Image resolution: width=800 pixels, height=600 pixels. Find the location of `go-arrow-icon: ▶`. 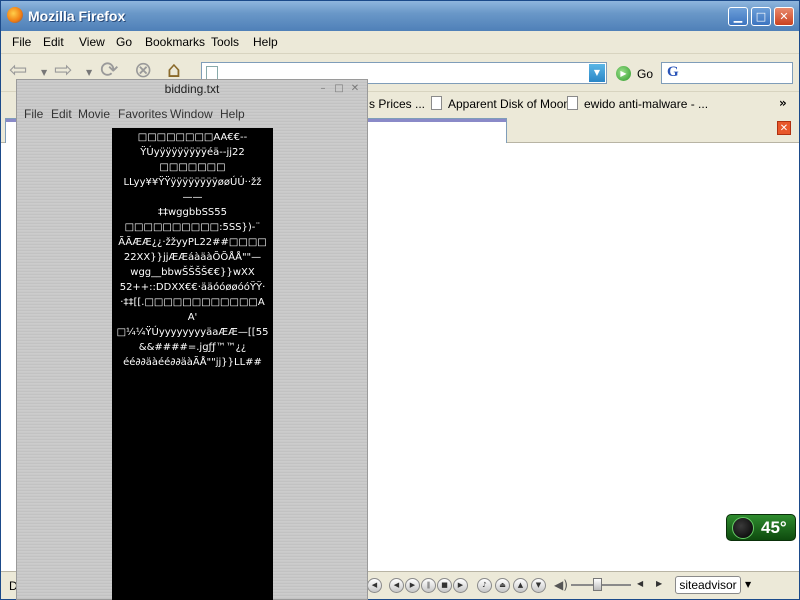

go-arrow-icon: ▶ is located at coordinates (623, 73).